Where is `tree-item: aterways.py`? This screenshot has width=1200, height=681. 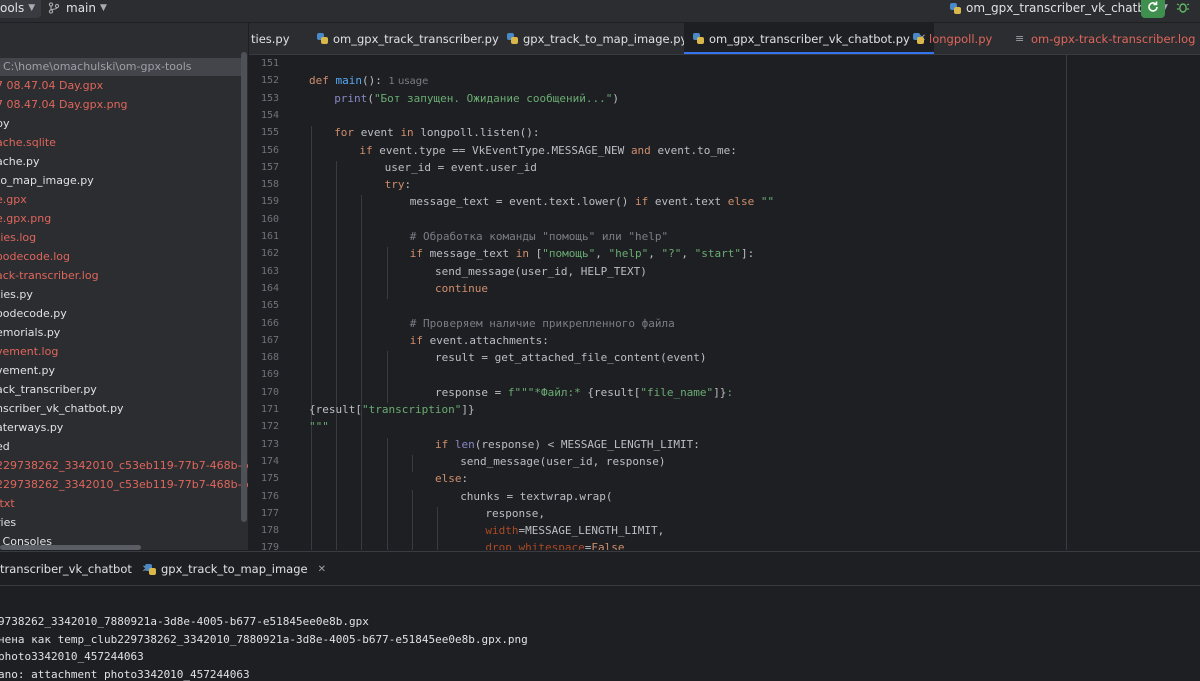 tree-item: aterways.py is located at coordinates (31, 428).